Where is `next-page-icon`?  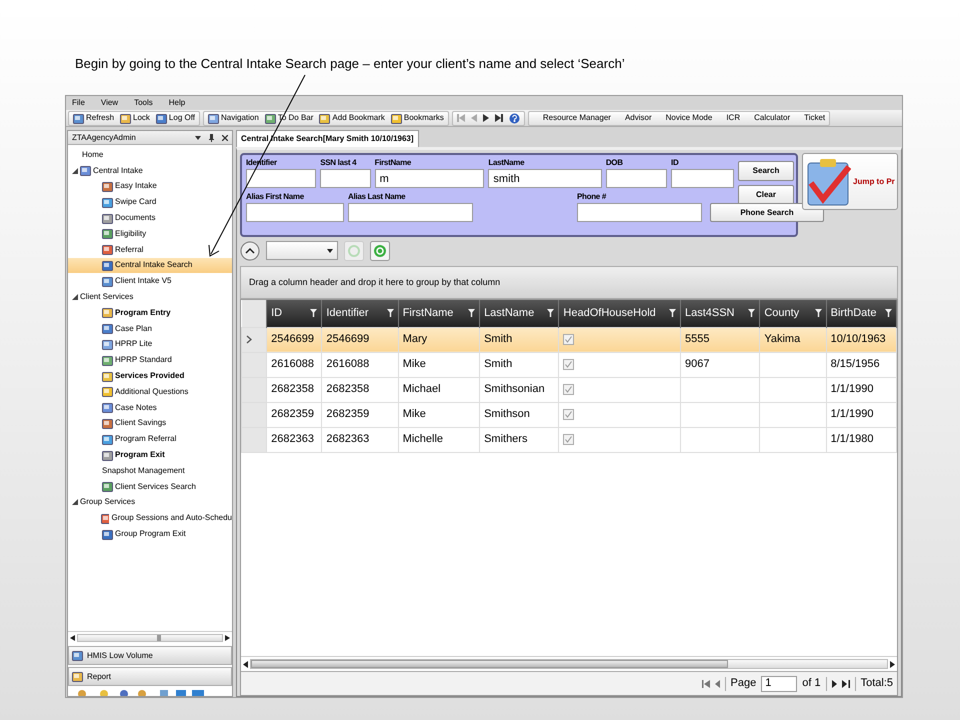 next-page-icon is located at coordinates (834, 684).